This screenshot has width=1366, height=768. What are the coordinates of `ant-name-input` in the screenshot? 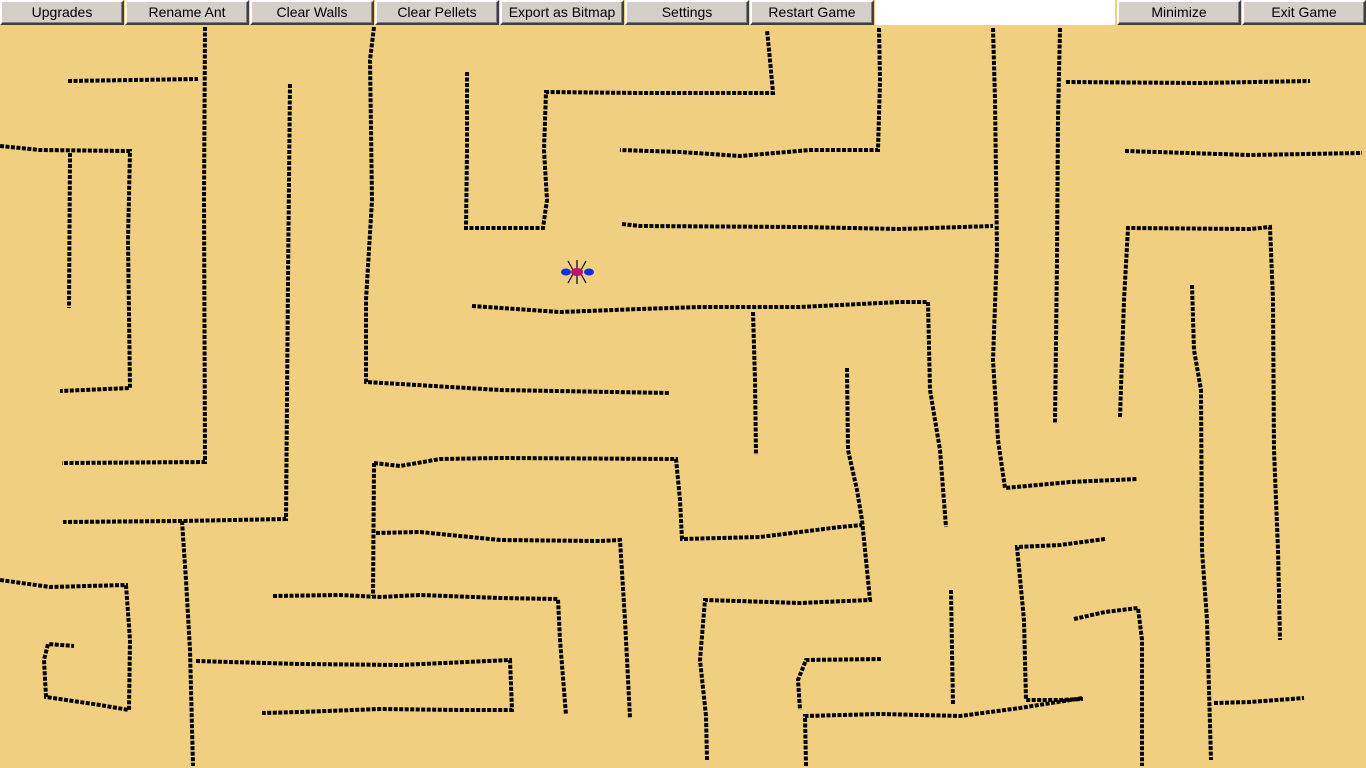 It's located at (995, 12).